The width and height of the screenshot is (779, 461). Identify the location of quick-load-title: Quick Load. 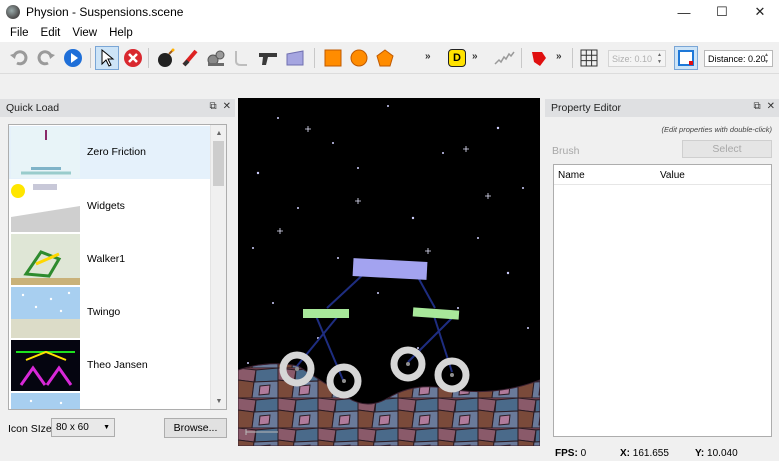
(33, 108).